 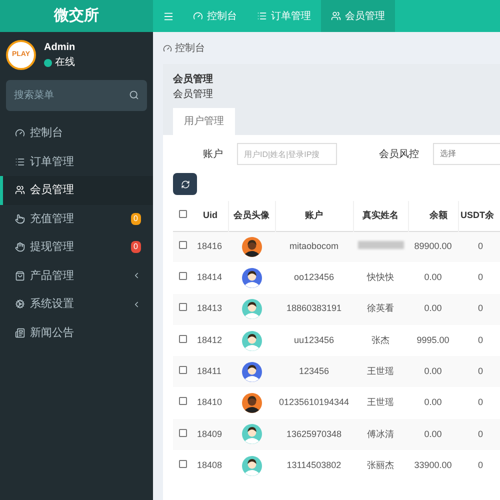 I want to click on table-cell: 9995.00, so click(x=433, y=340).